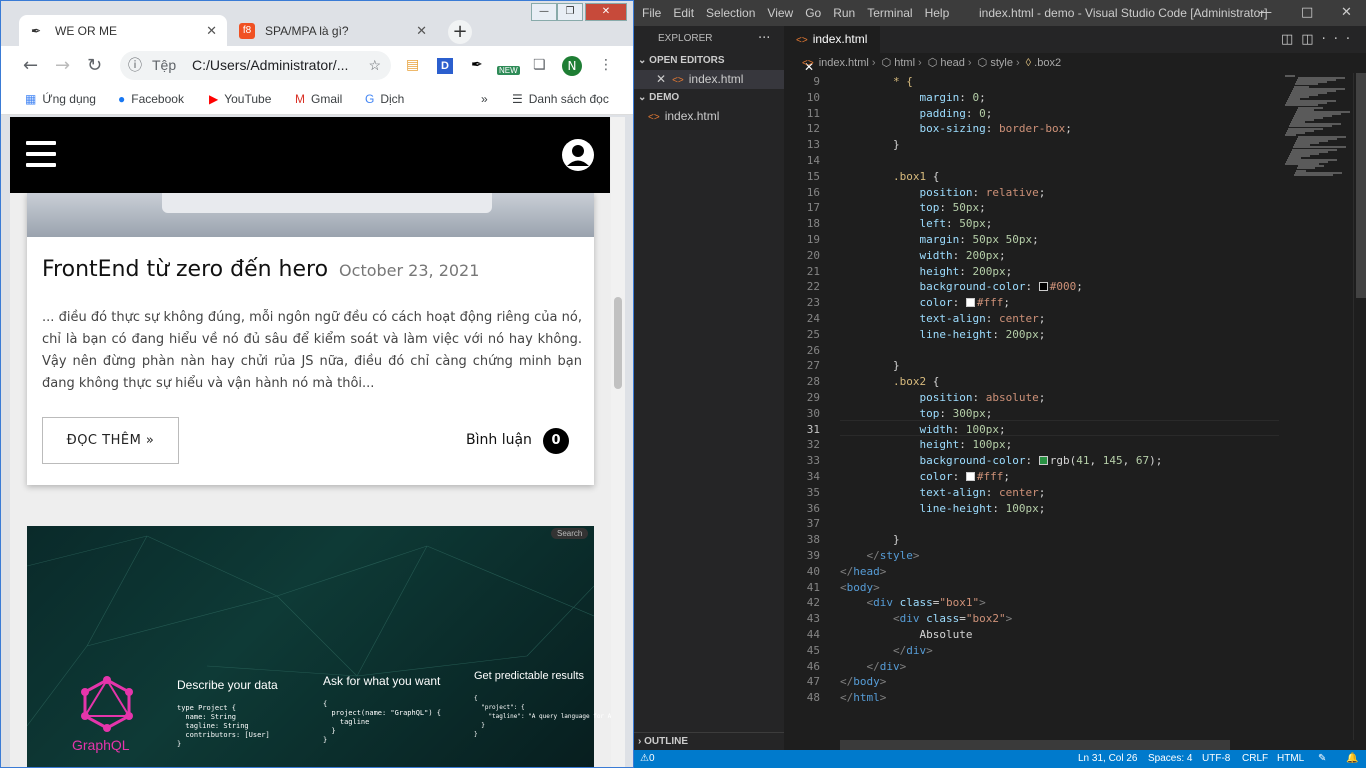 The image size is (1366, 768). I want to click on menu-selection: Selection, so click(730, 13).